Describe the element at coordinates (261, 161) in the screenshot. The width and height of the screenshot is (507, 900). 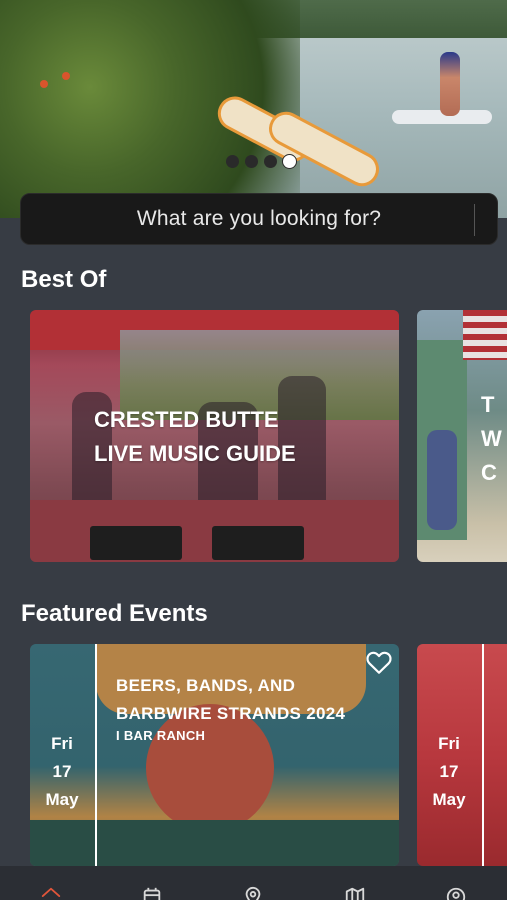
I see `carousel-dots` at that location.